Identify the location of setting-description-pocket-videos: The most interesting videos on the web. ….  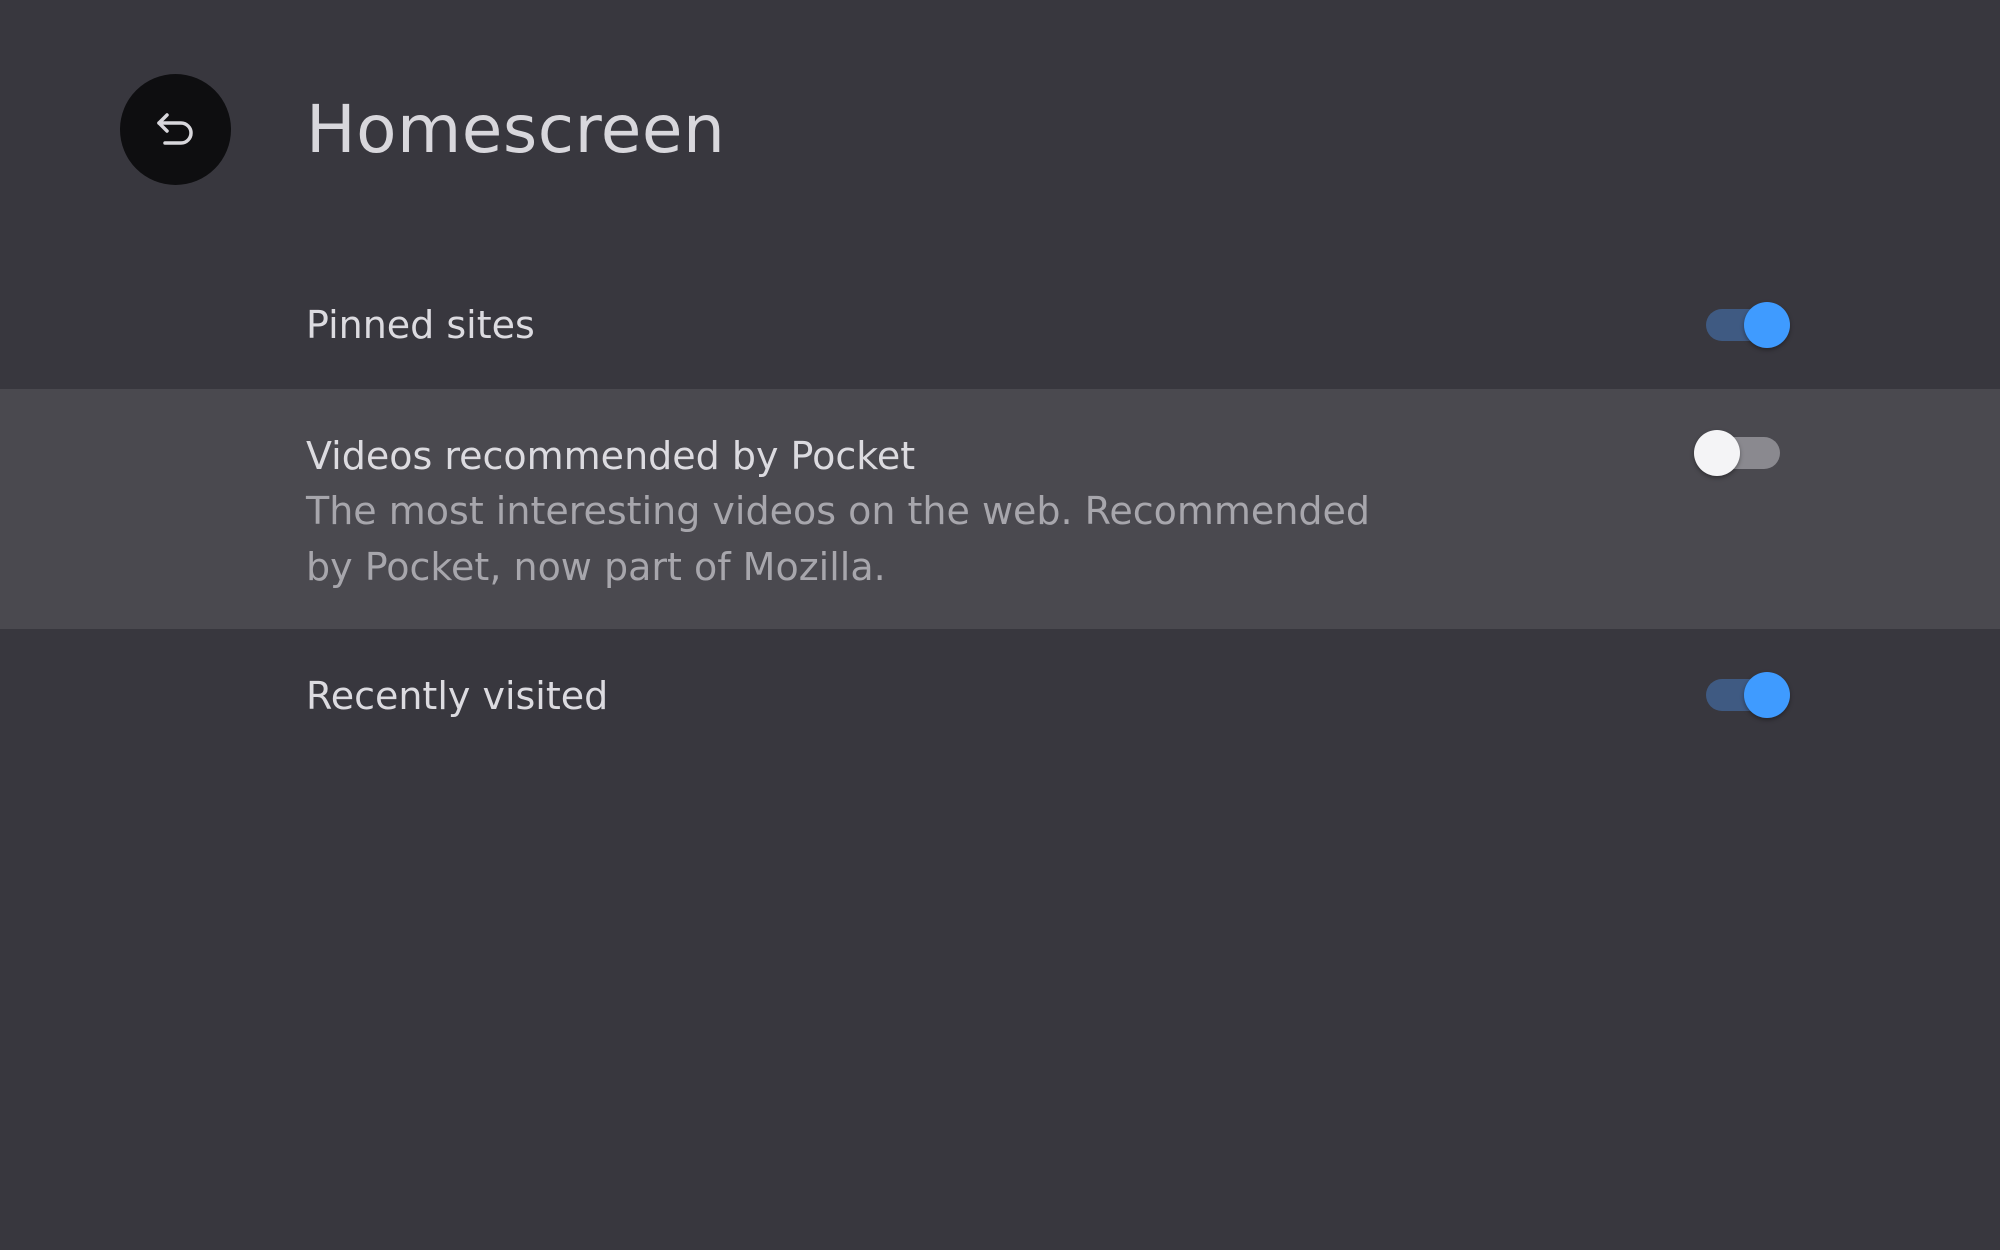
(876, 539).